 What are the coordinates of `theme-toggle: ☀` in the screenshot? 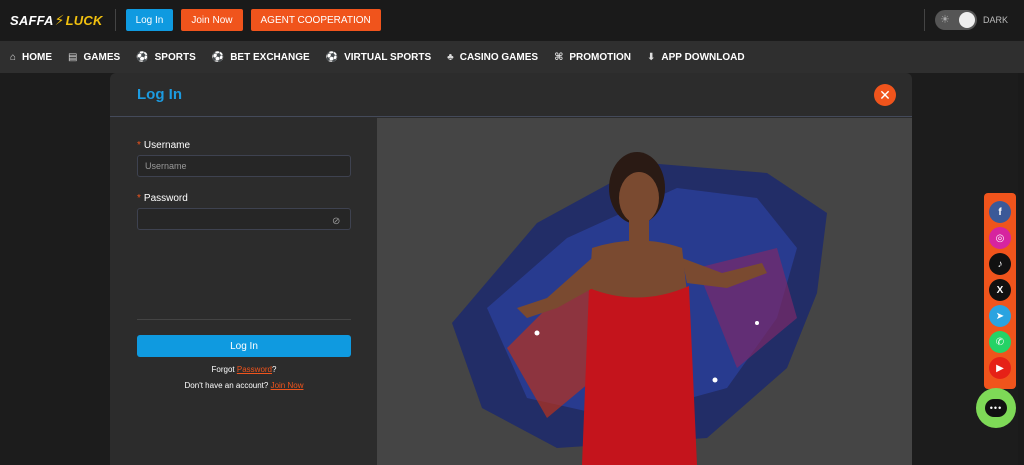 It's located at (955, 20).